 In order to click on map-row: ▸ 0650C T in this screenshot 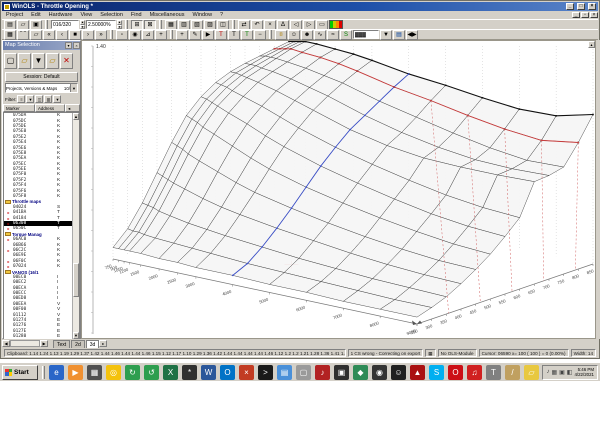, I will do `click(41, 228)`.